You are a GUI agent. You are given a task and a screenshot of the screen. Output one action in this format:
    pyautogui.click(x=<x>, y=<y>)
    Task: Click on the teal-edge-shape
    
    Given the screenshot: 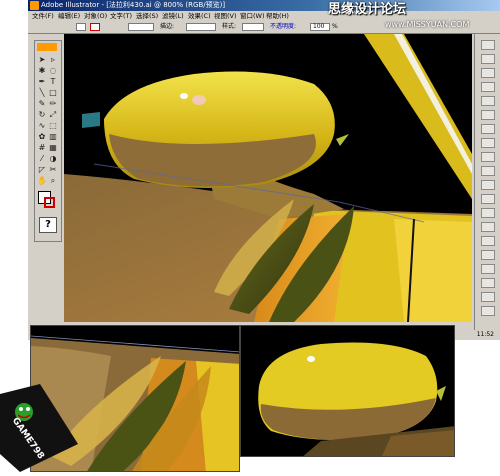 What is the action you would take?
    pyautogui.click(x=91, y=120)
    